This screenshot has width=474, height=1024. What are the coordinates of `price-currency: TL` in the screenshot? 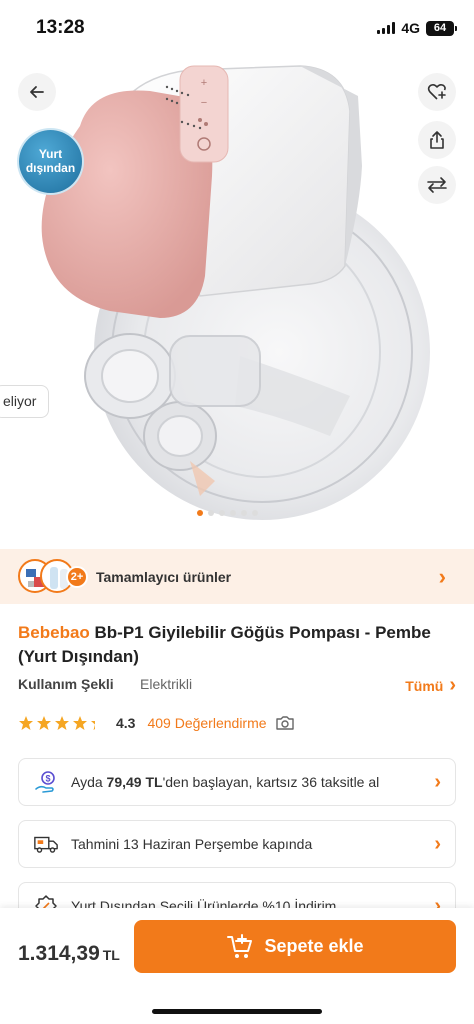 It's located at (111, 955).